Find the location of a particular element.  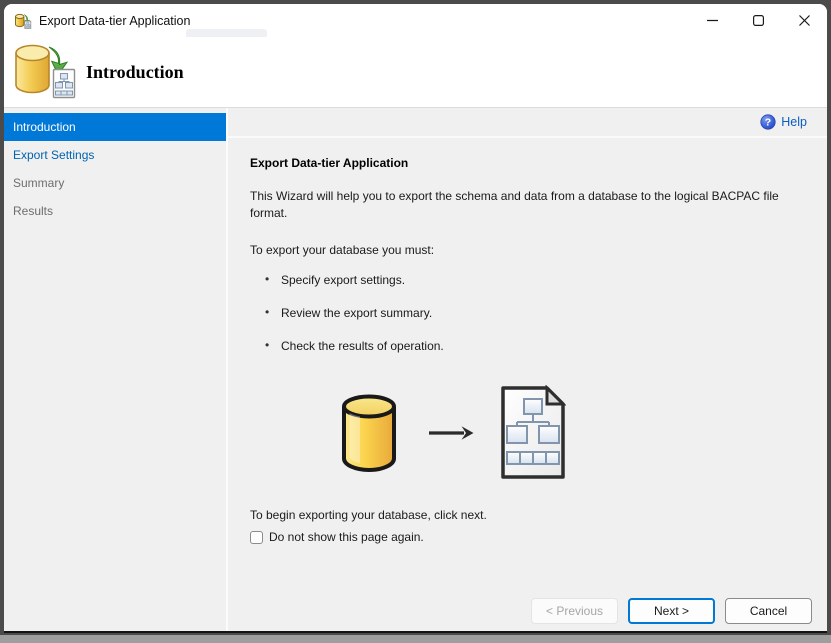

maximize-icon is located at coordinates (758, 20).